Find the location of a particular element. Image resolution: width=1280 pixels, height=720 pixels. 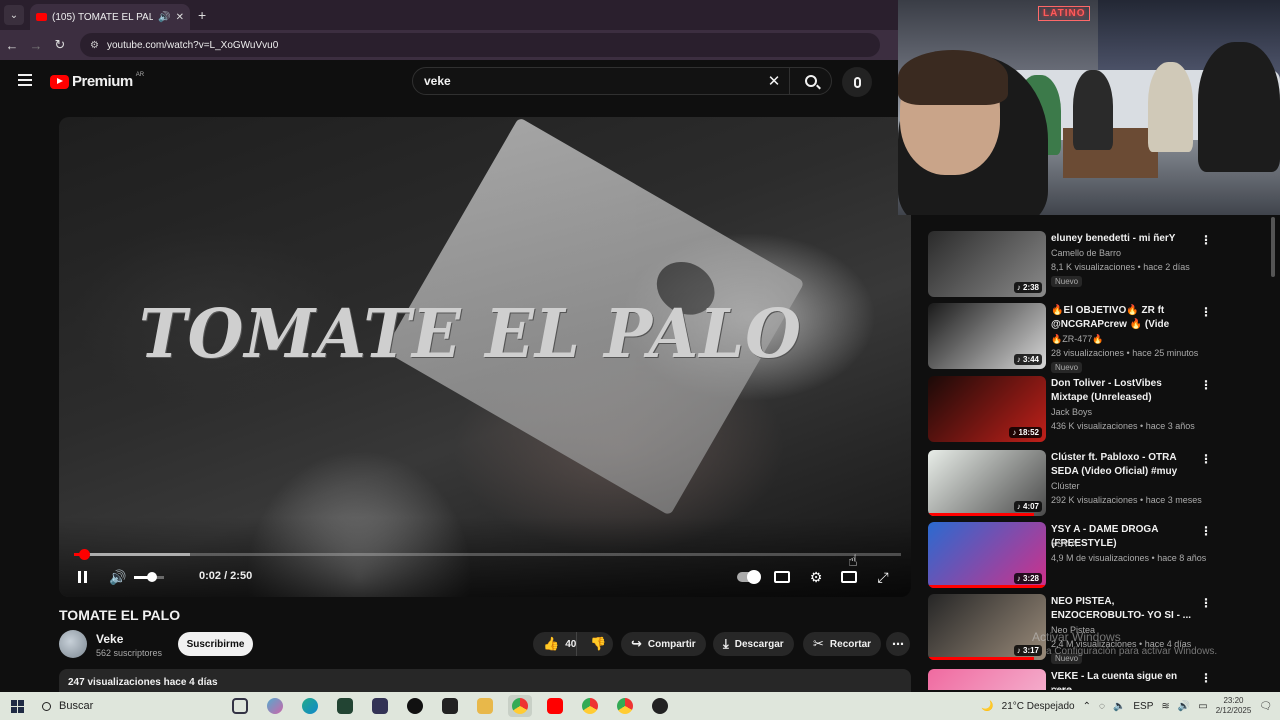

dislike-button: 👎 is located at coordinates (598, 644).